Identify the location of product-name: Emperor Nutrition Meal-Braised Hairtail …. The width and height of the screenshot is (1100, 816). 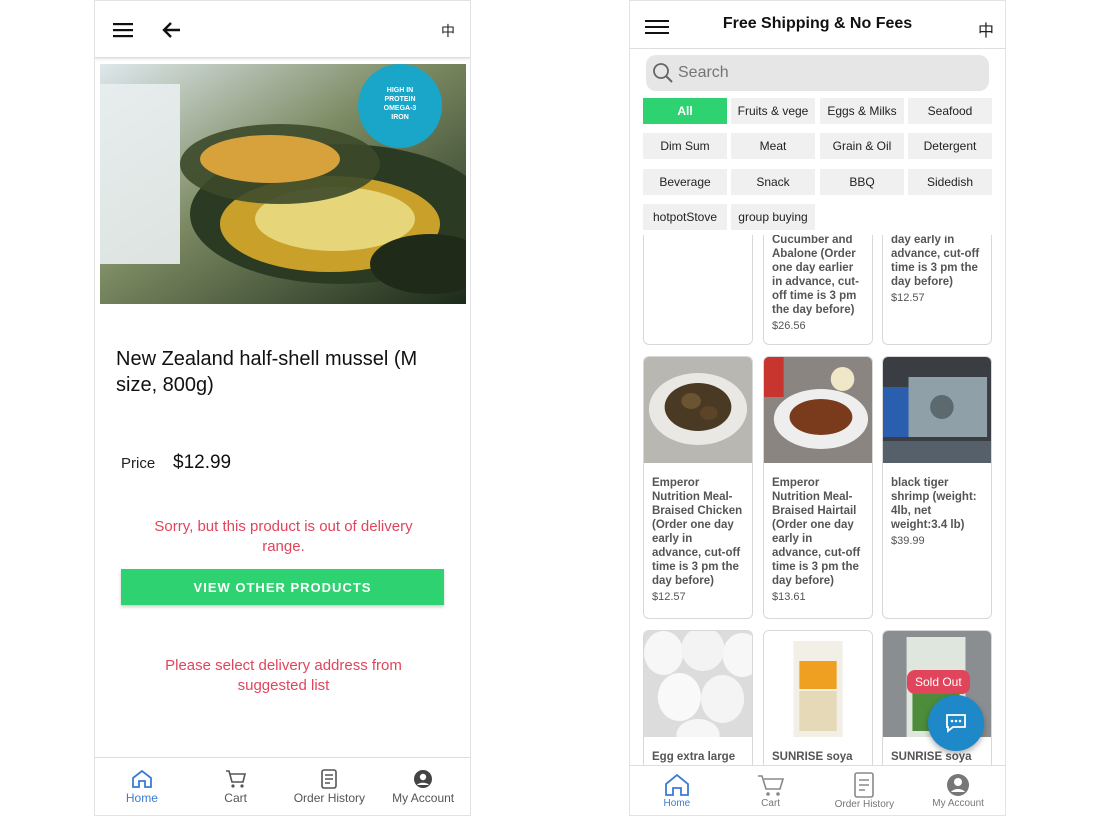
(816, 532).